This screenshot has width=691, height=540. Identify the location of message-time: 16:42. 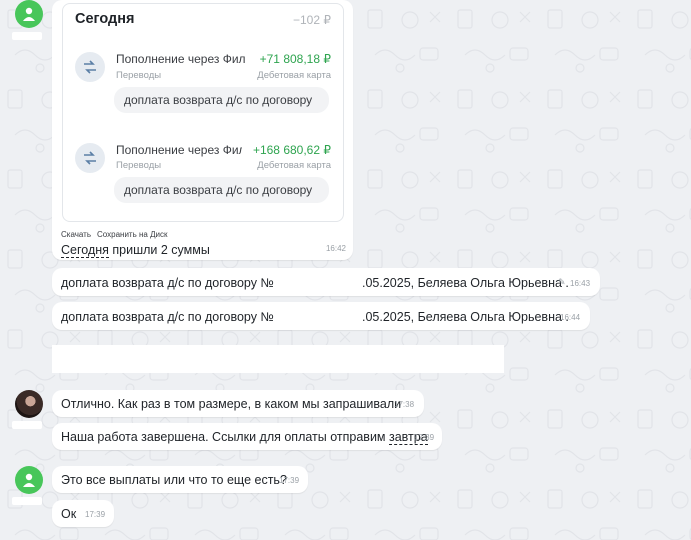
(335, 248).